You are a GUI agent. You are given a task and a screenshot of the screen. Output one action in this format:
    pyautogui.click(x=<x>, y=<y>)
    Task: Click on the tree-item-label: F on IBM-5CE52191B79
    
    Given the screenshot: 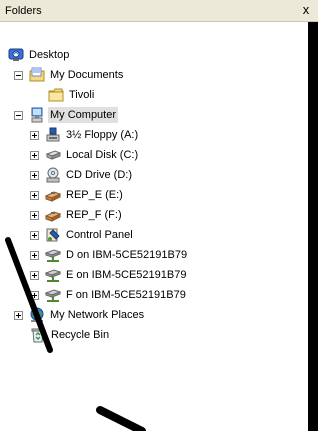 What is the action you would take?
    pyautogui.click(x=126, y=295)
    